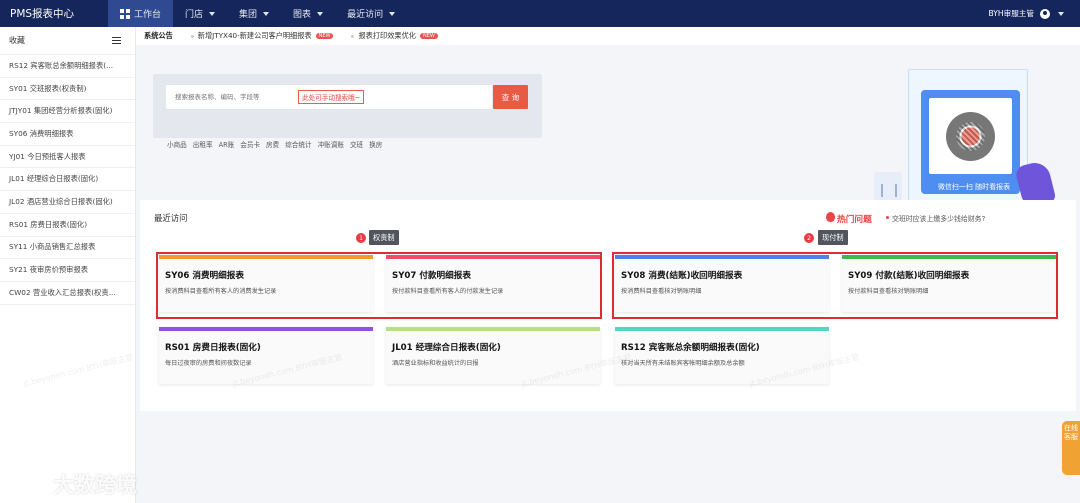 The width and height of the screenshot is (1080, 503). I want to click on user-menu: BYH审服主管, so click(1034, 13).